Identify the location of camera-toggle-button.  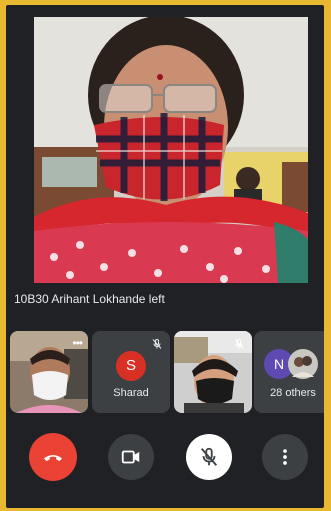
(131, 457).